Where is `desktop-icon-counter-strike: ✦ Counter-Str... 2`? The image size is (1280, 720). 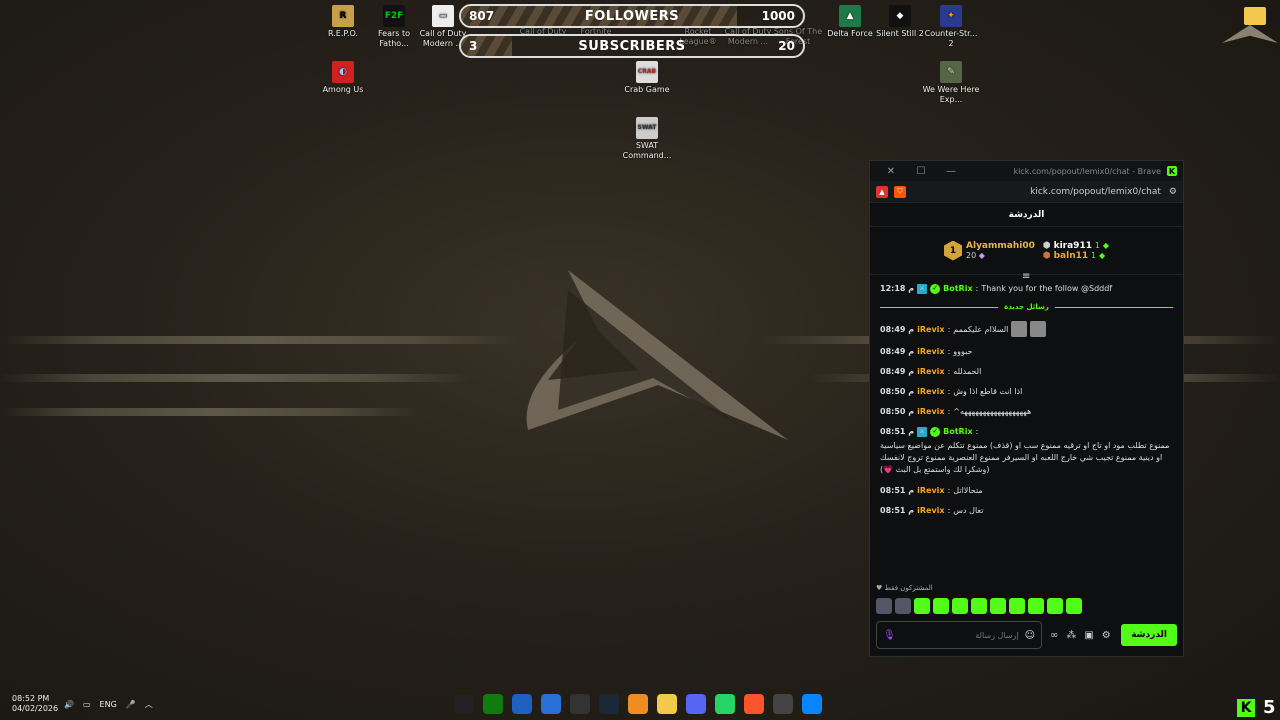
desktop-icon-counter-strike: ✦ Counter-Str... 2 is located at coordinates (951, 27).